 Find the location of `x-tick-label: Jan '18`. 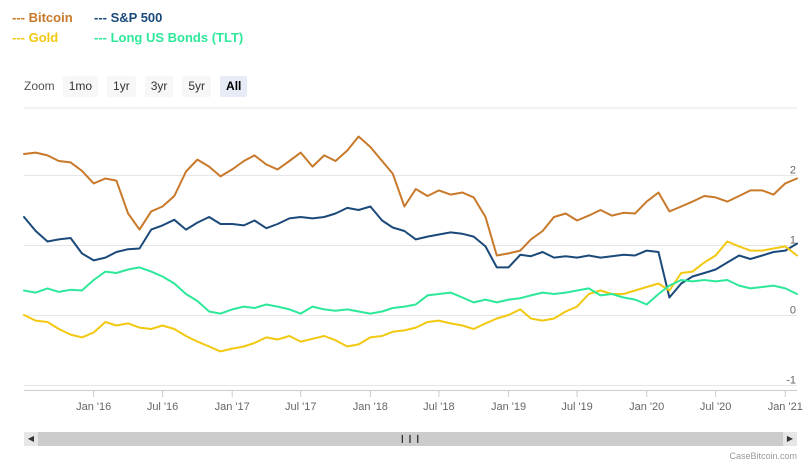

x-tick-label: Jan '18 is located at coordinates (370, 407).